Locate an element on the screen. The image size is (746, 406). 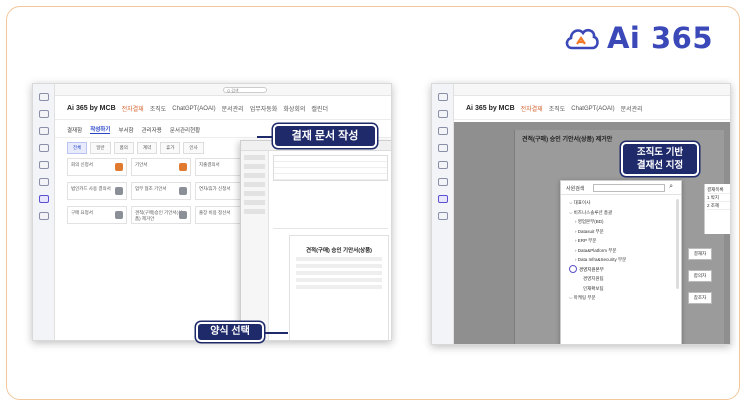
org-node: › Data&Platform 부문 is located at coordinates (621, 251).